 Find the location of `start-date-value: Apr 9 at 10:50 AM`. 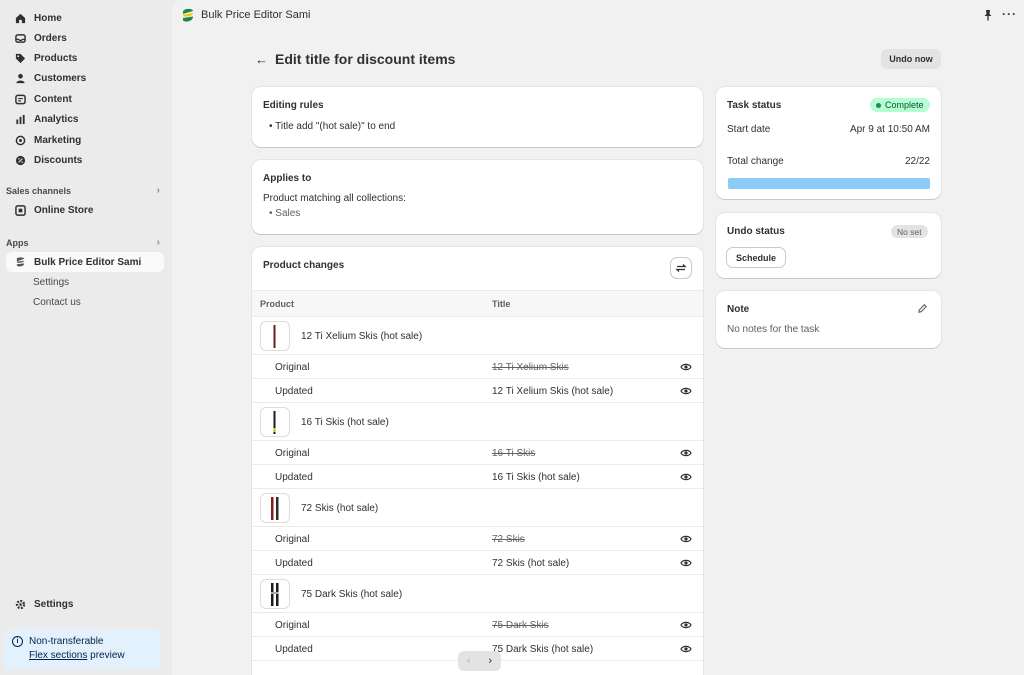

start-date-value: Apr 9 at 10:50 AM is located at coordinates (889, 129).